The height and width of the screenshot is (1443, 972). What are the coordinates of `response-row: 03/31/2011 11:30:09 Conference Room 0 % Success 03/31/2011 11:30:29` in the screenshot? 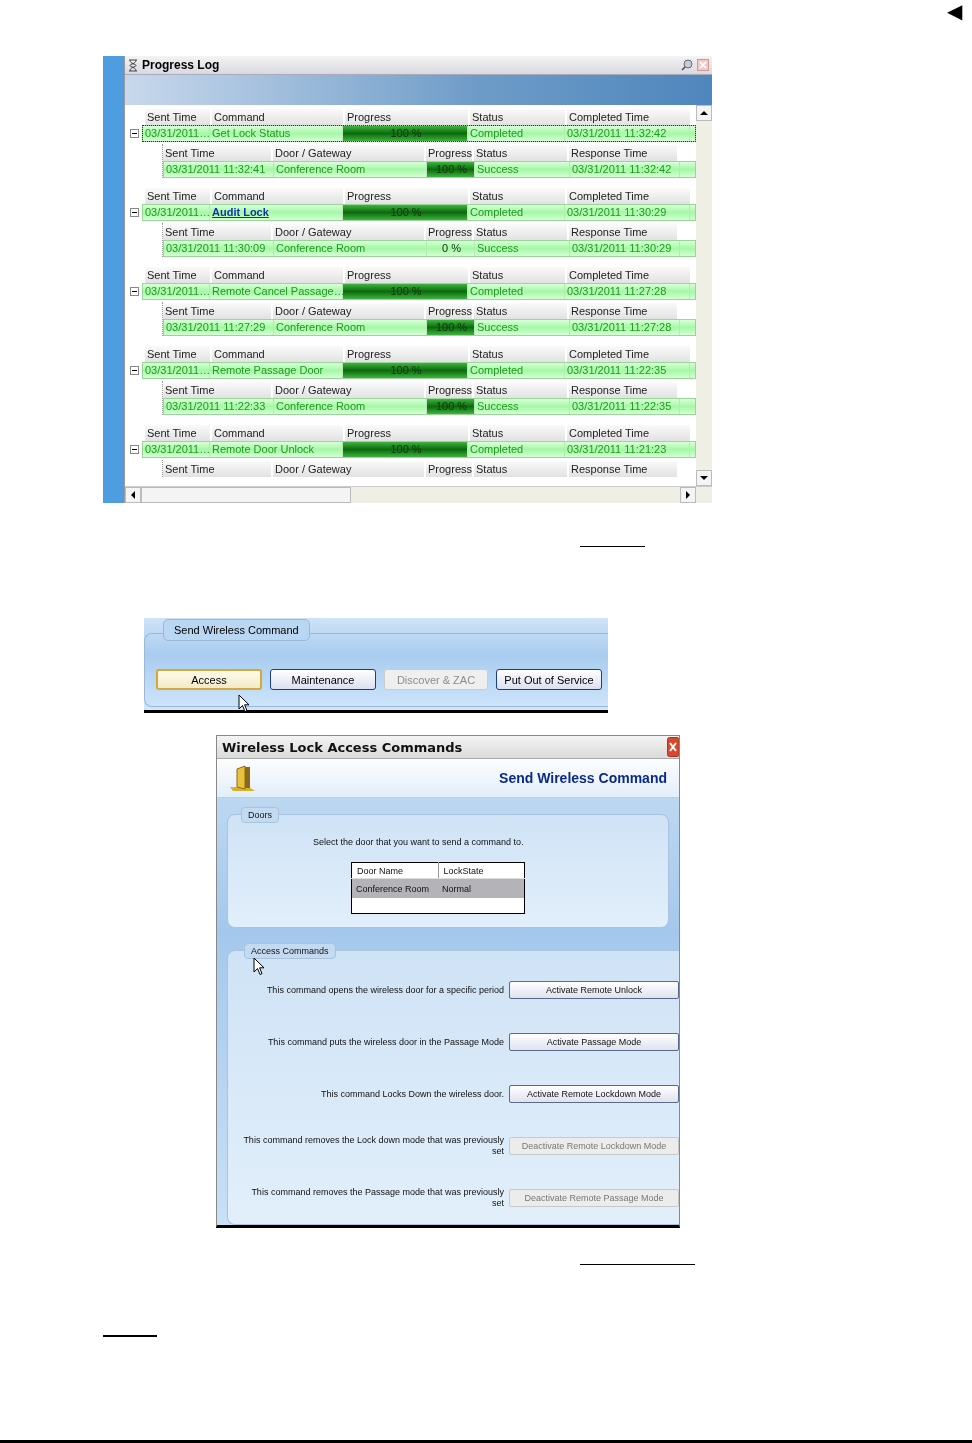 It's located at (429, 248).